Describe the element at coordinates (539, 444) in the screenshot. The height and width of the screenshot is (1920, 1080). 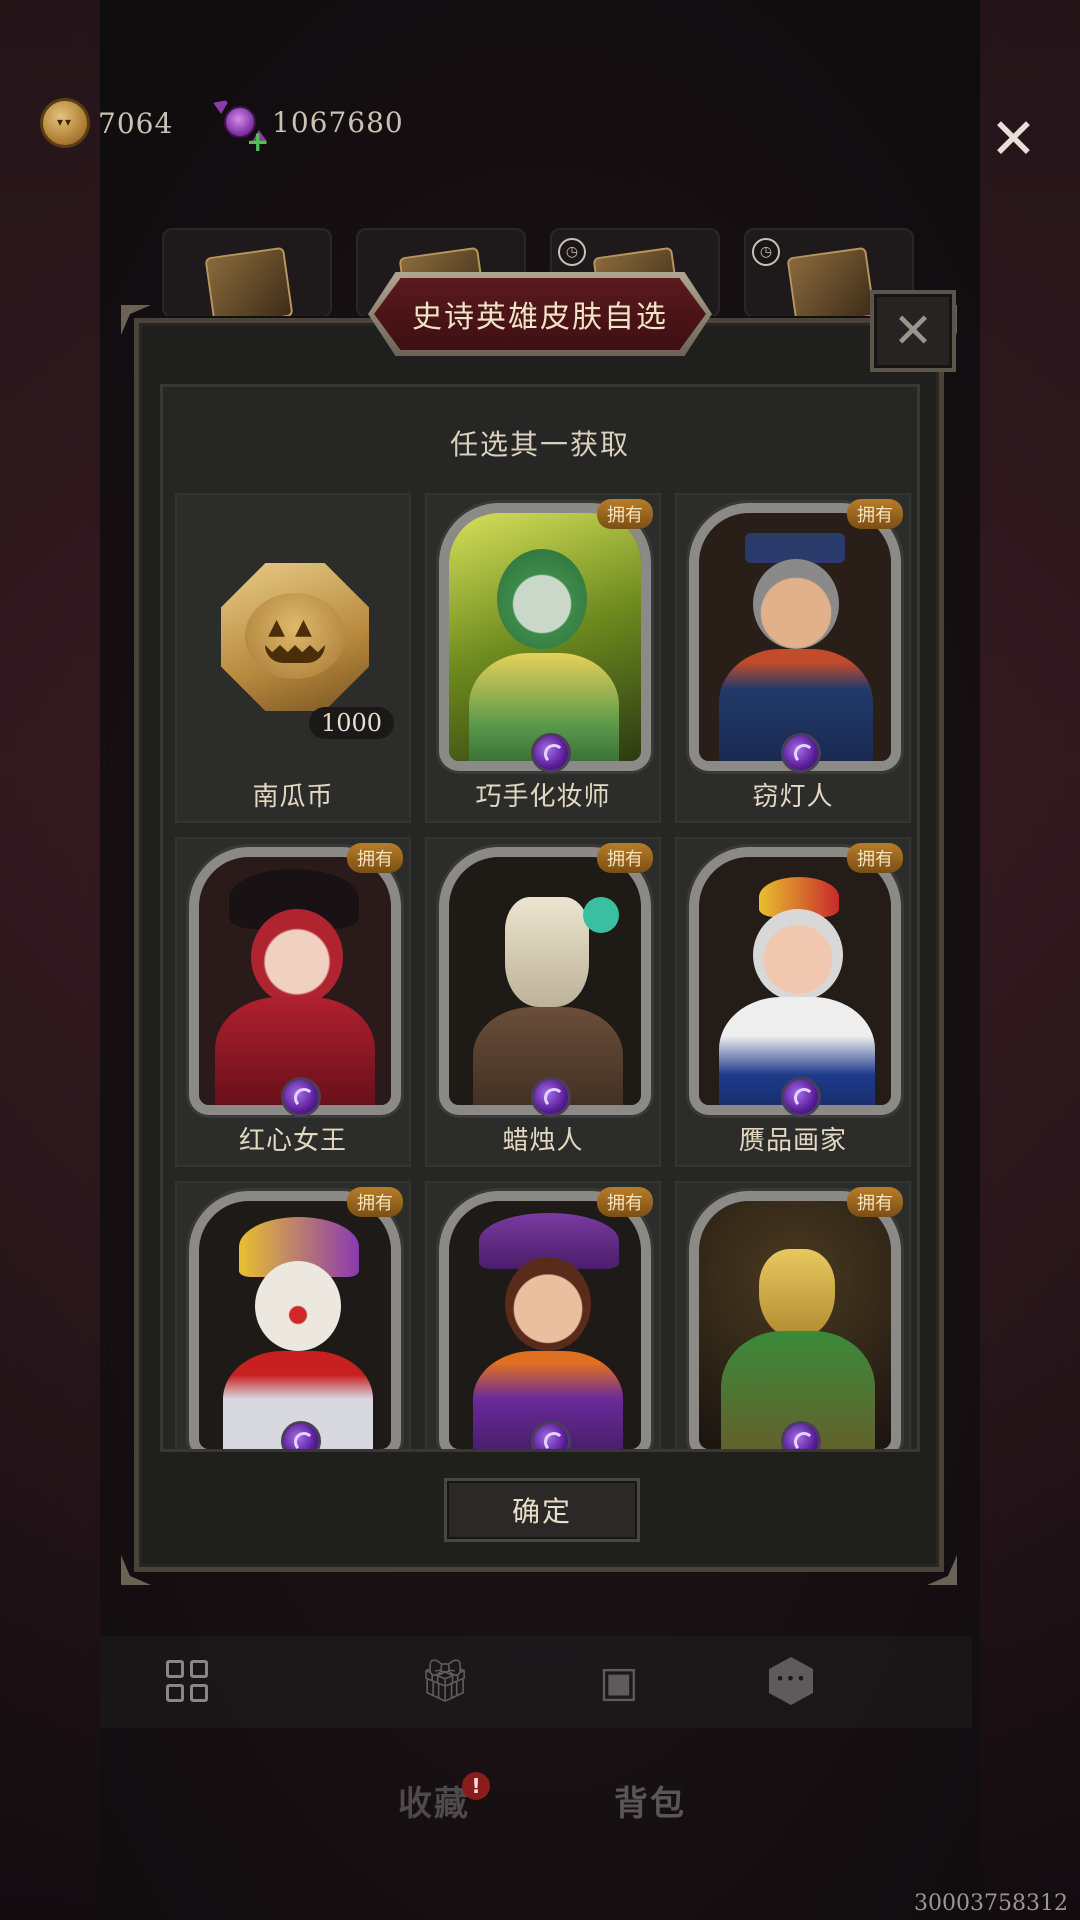
I see `dialog-subtitle: 任选其一获取` at that location.